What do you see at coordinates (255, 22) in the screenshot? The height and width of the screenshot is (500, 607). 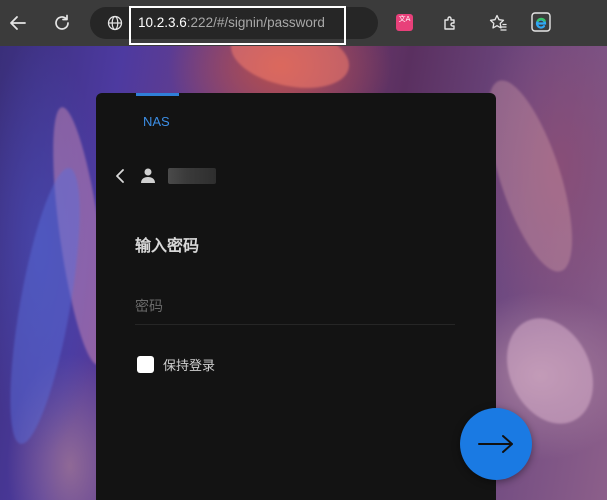 I see `url-path: :222/#/signin/password` at bounding box center [255, 22].